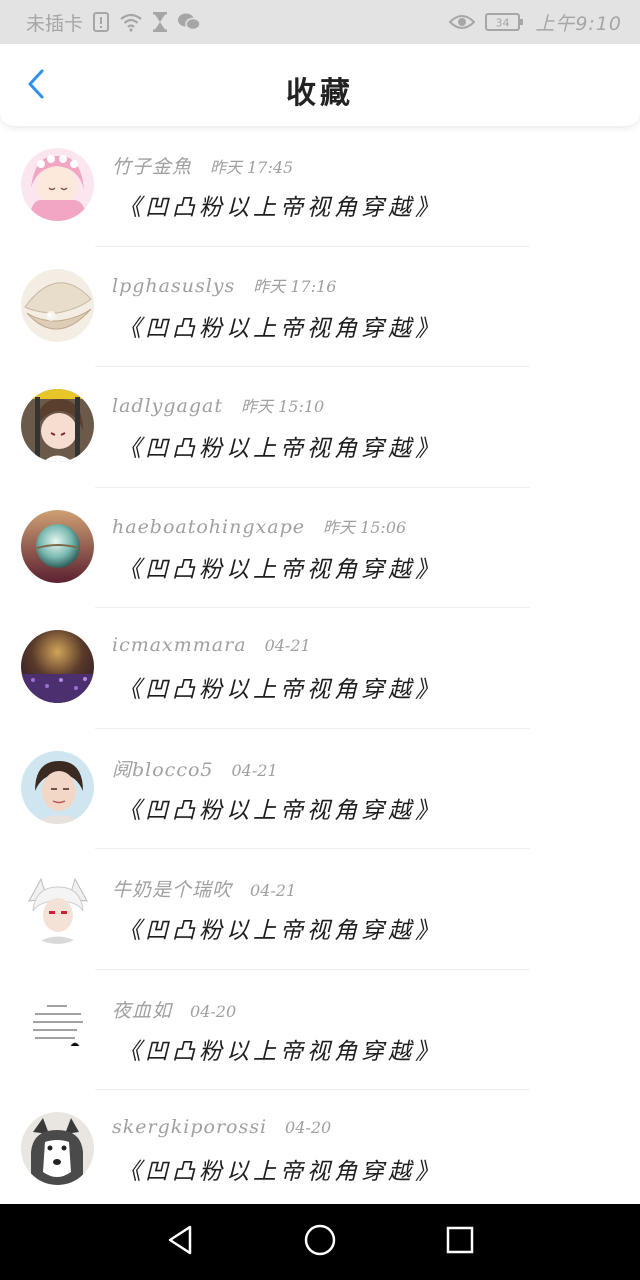 The width and height of the screenshot is (640, 1280). What do you see at coordinates (208, 527) in the screenshot?
I see `username: haeboatohingxape` at bounding box center [208, 527].